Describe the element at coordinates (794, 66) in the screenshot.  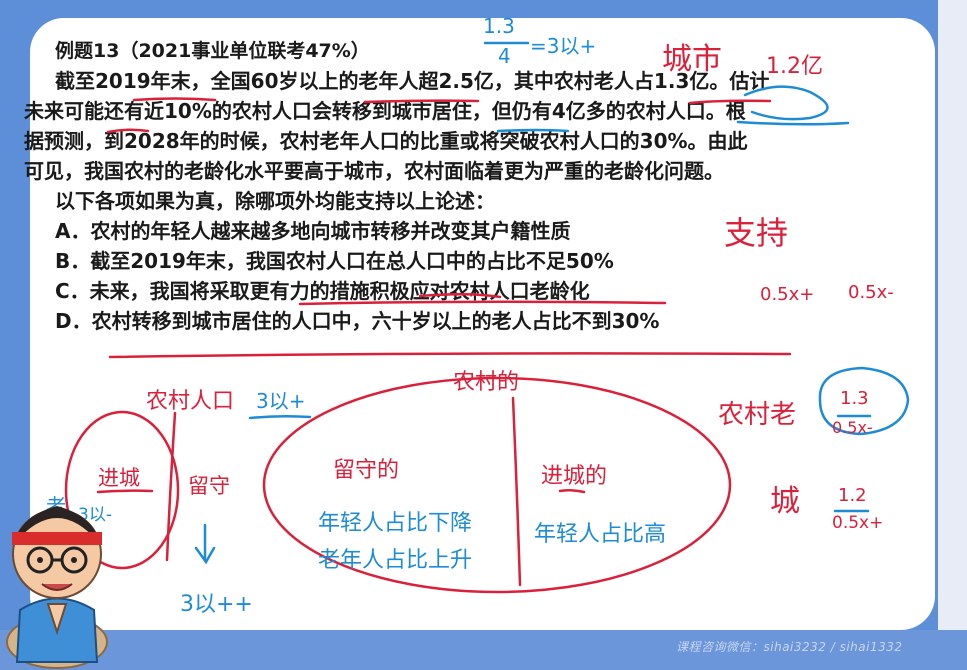
I see `city-value: 1.2亿` at that location.